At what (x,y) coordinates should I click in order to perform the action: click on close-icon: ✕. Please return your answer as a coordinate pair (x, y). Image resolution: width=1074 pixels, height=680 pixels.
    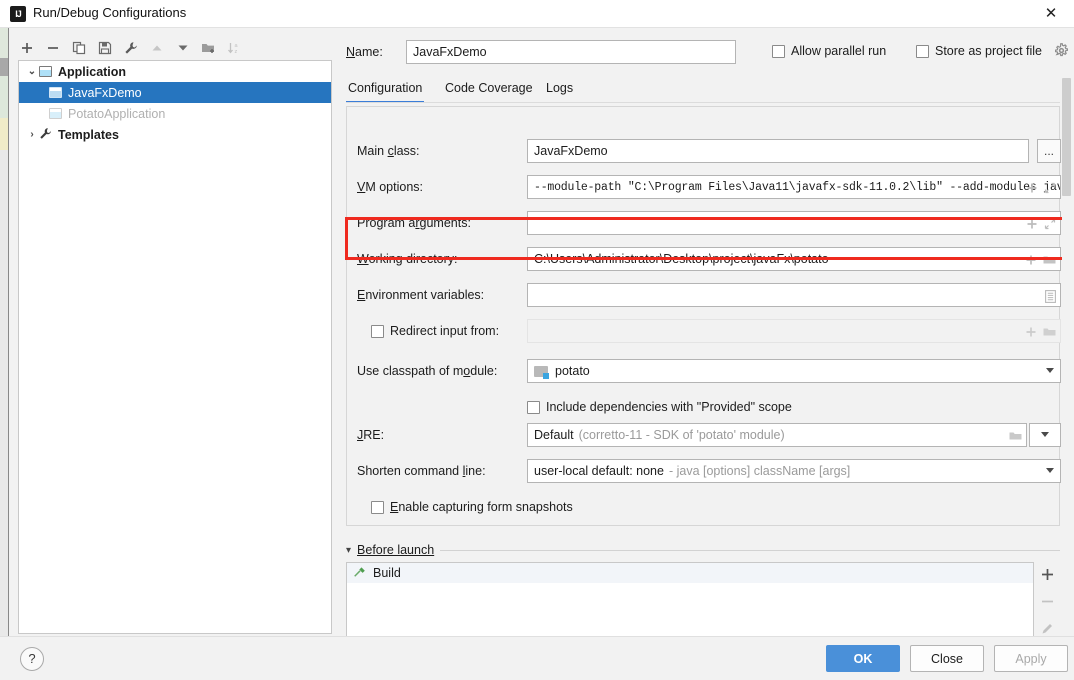
    Looking at the image, I should click on (1051, 14).